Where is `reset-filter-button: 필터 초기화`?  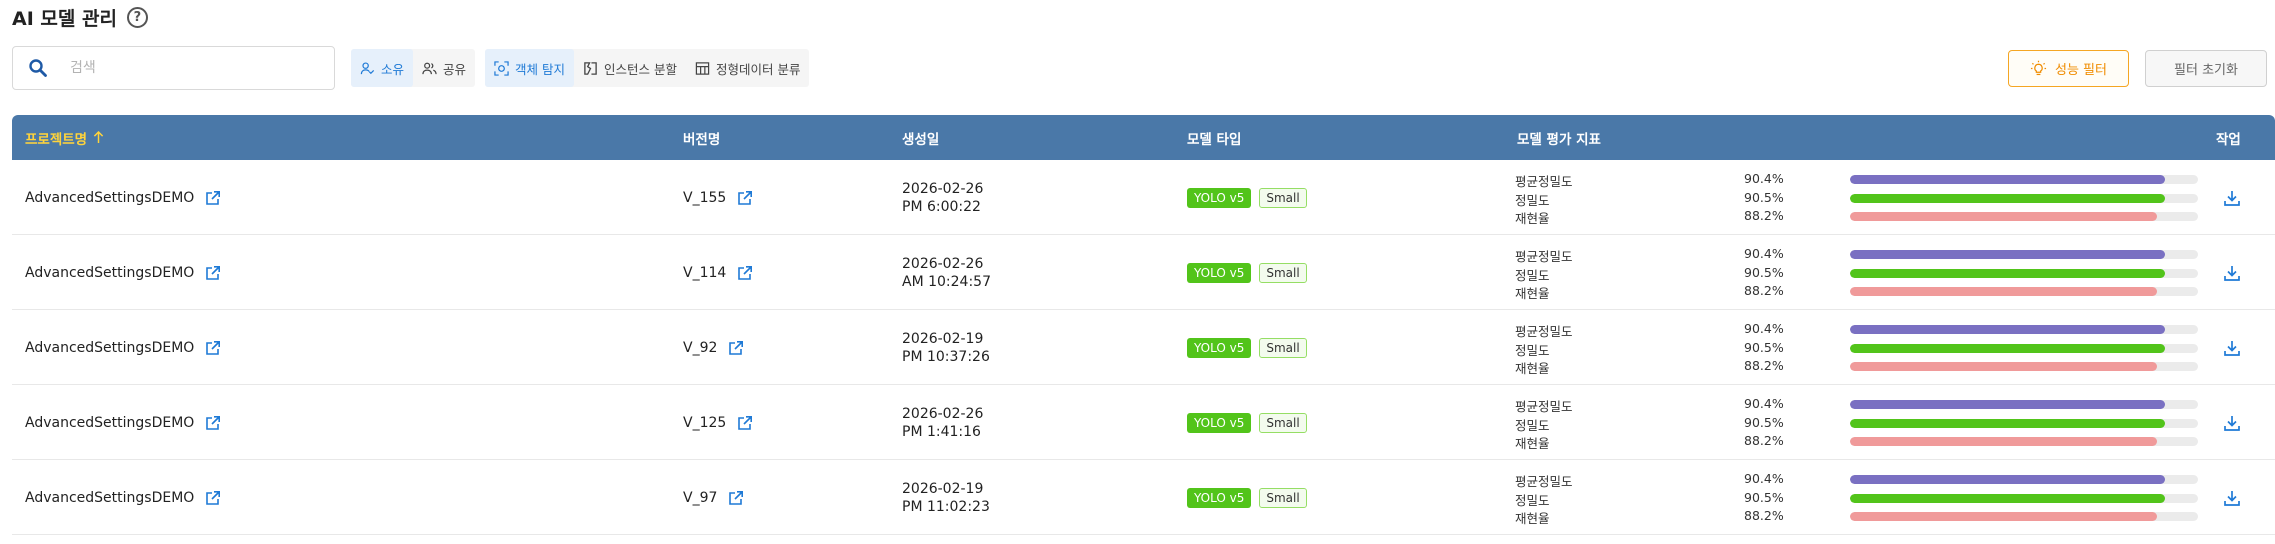 reset-filter-button: 필터 초기화 is located at coordinates (2206, 68).